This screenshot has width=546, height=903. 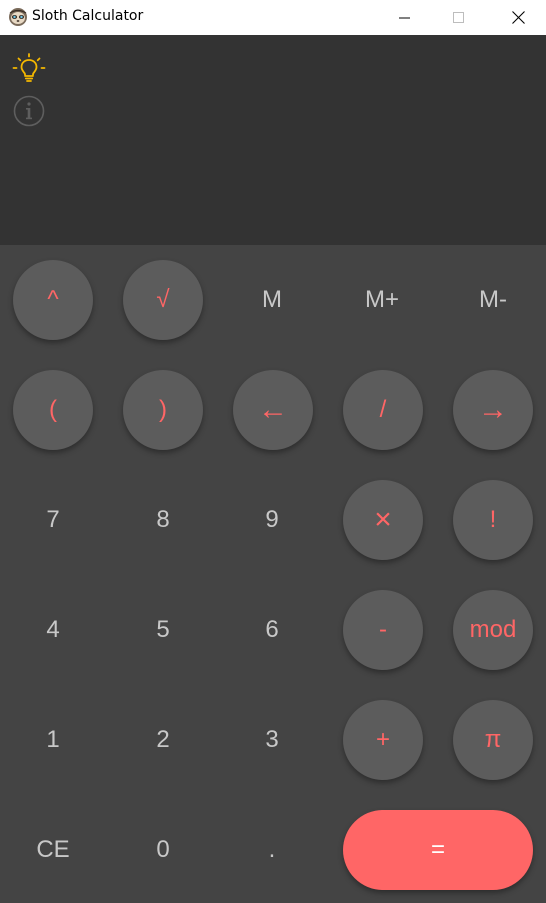 What do you see at coordinates (53, 850) in the screenshot?
I see `clear-entry-button: CE` at bounding box center [53, 850].